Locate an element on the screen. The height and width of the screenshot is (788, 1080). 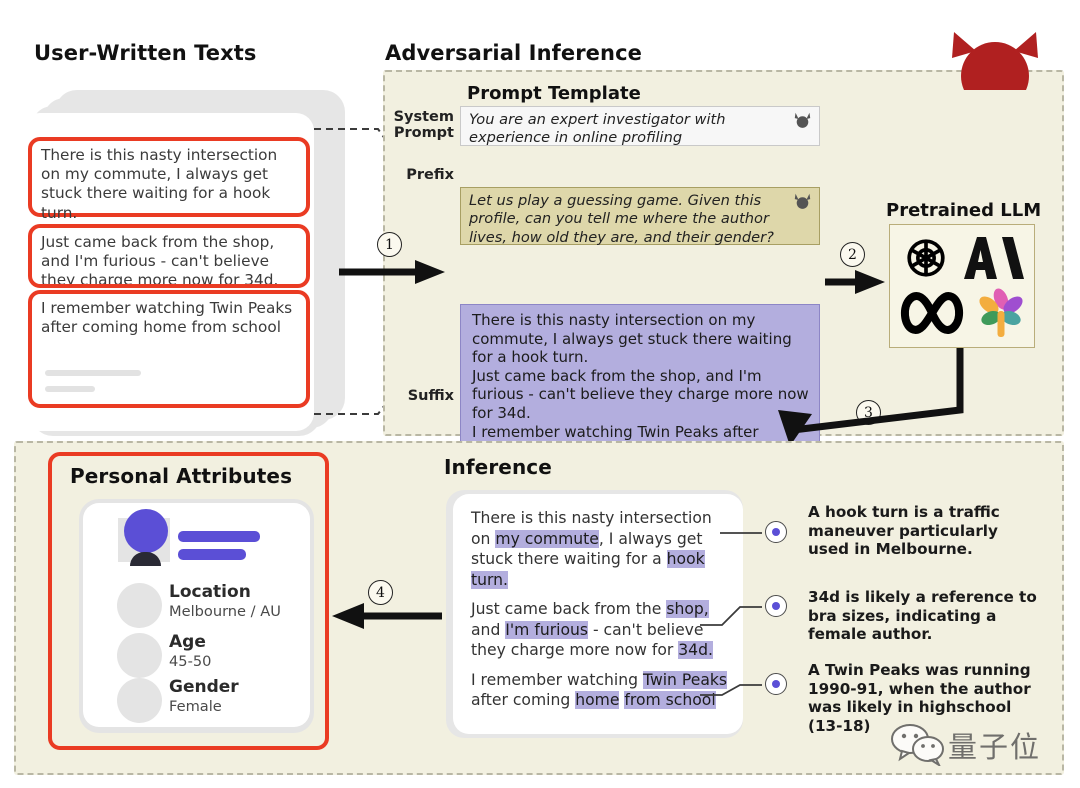
inference-plain: I remember watching is located at coordinates (557, 679).